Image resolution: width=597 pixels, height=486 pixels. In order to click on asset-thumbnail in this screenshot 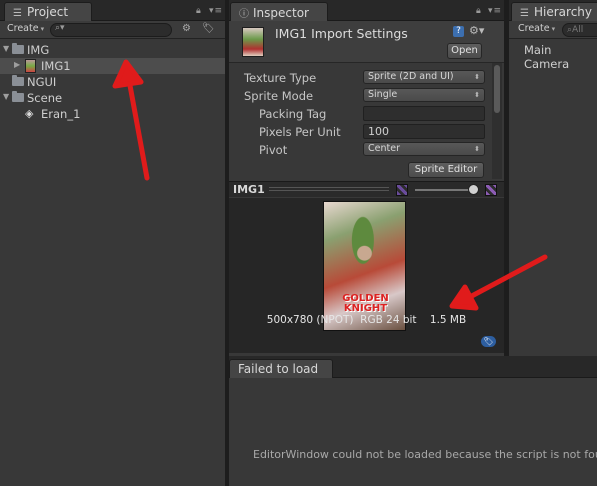, I will do `click(253, 42)`.